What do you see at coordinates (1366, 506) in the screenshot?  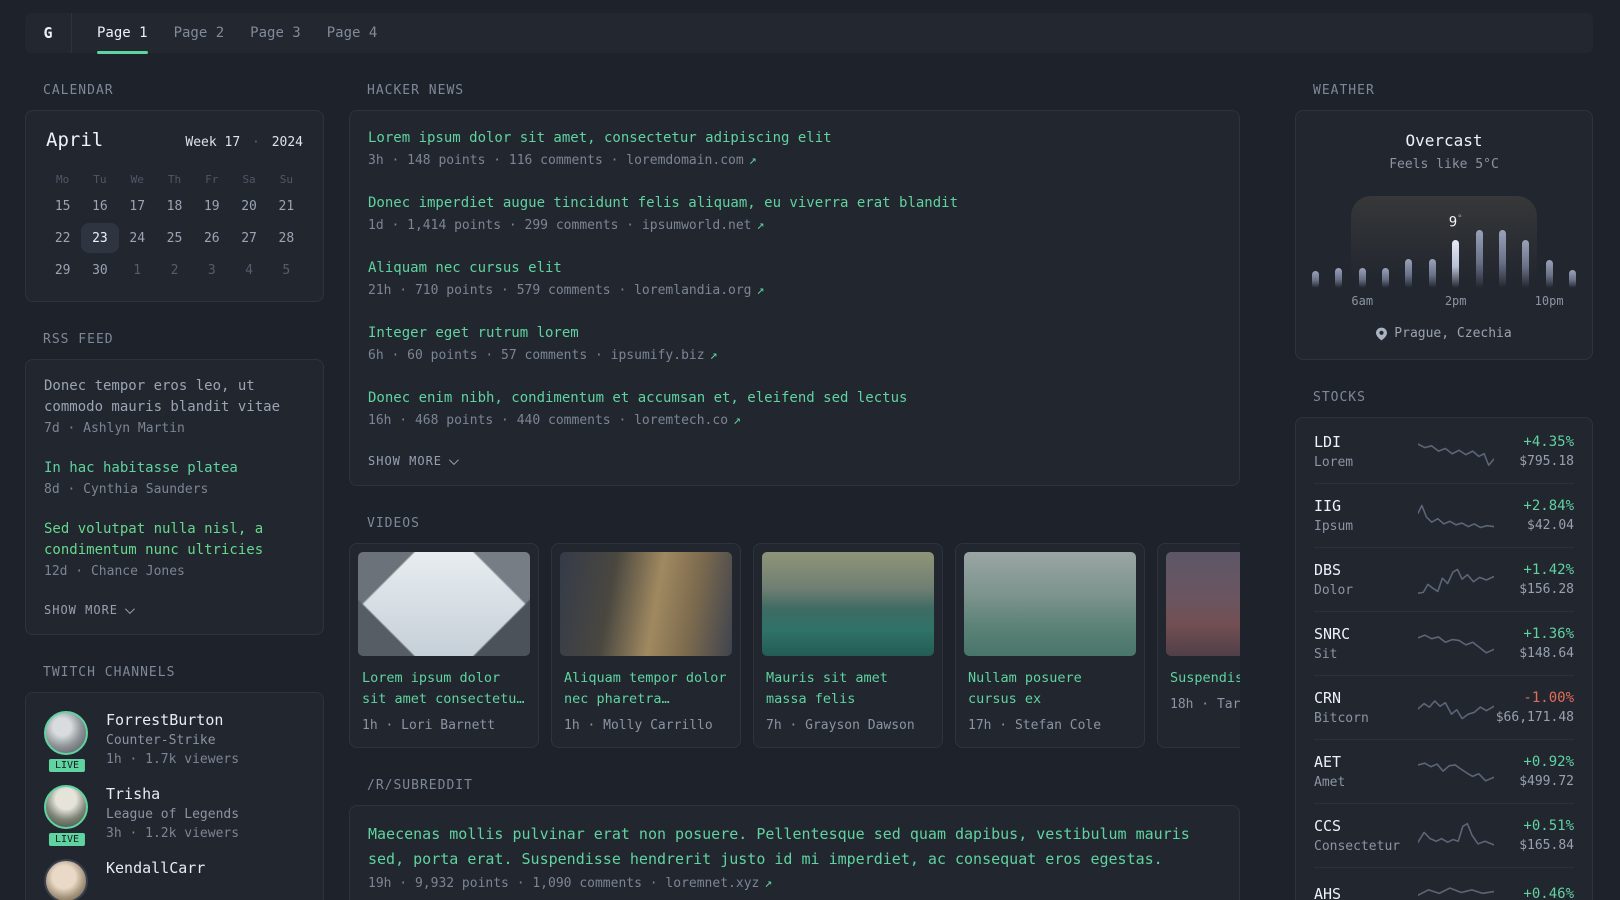 I see `stock-symbol-link: IIG` at bounding box center [1366, 506].